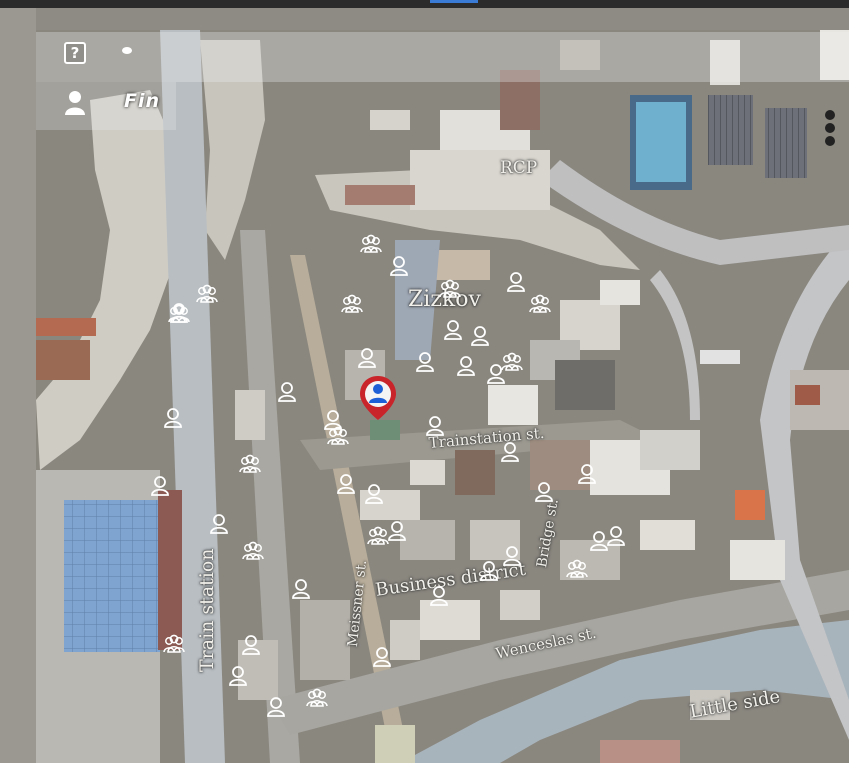 The height and width of the screenshot is (763, 849). What do you see at coordinates (207, 610) in the screenshot?
I see `label-train-station: Train station` at bounding box center [207, 610].